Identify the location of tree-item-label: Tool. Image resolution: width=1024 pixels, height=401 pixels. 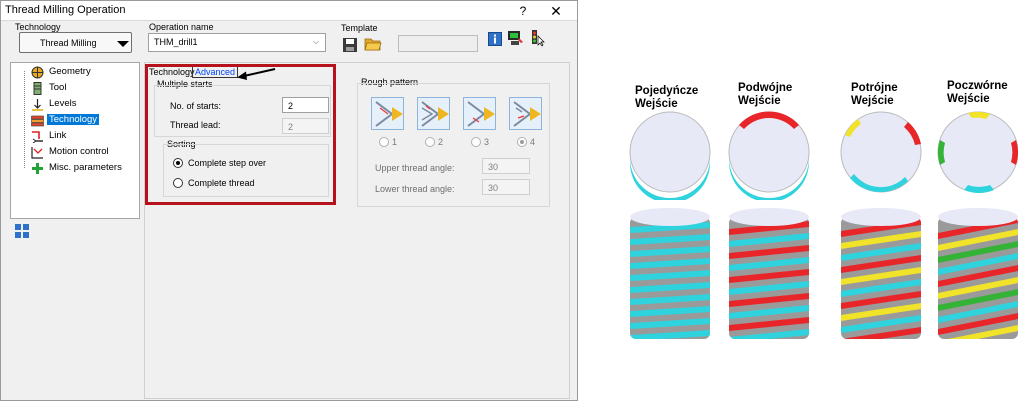
(58, 87).